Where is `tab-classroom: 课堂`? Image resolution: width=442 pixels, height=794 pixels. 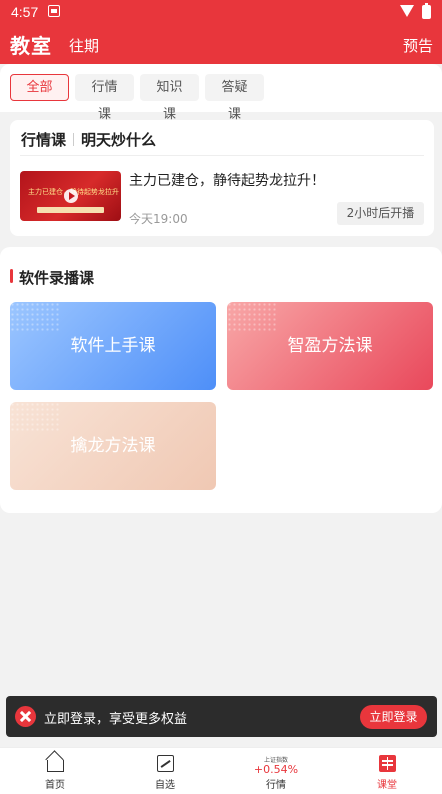
tab-classroom: 课堂 is located at coordinates (387, 771).